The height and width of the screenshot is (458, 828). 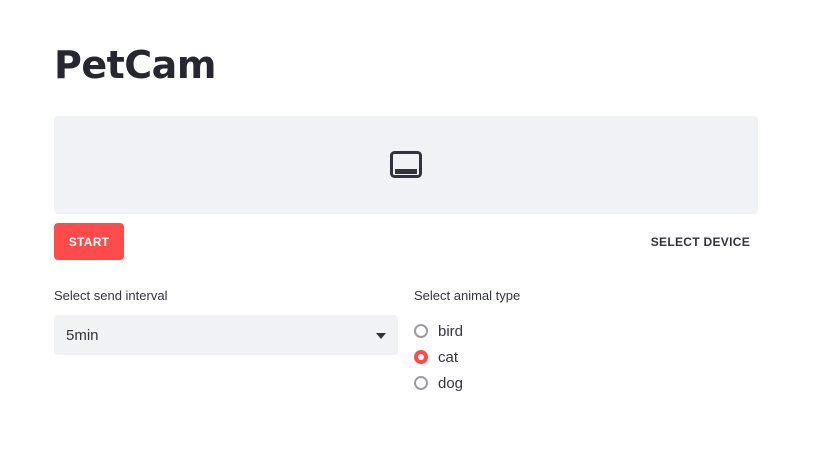 I want to click on animal-field: Select animal type bird cat dog, so click(x=586, y=340).